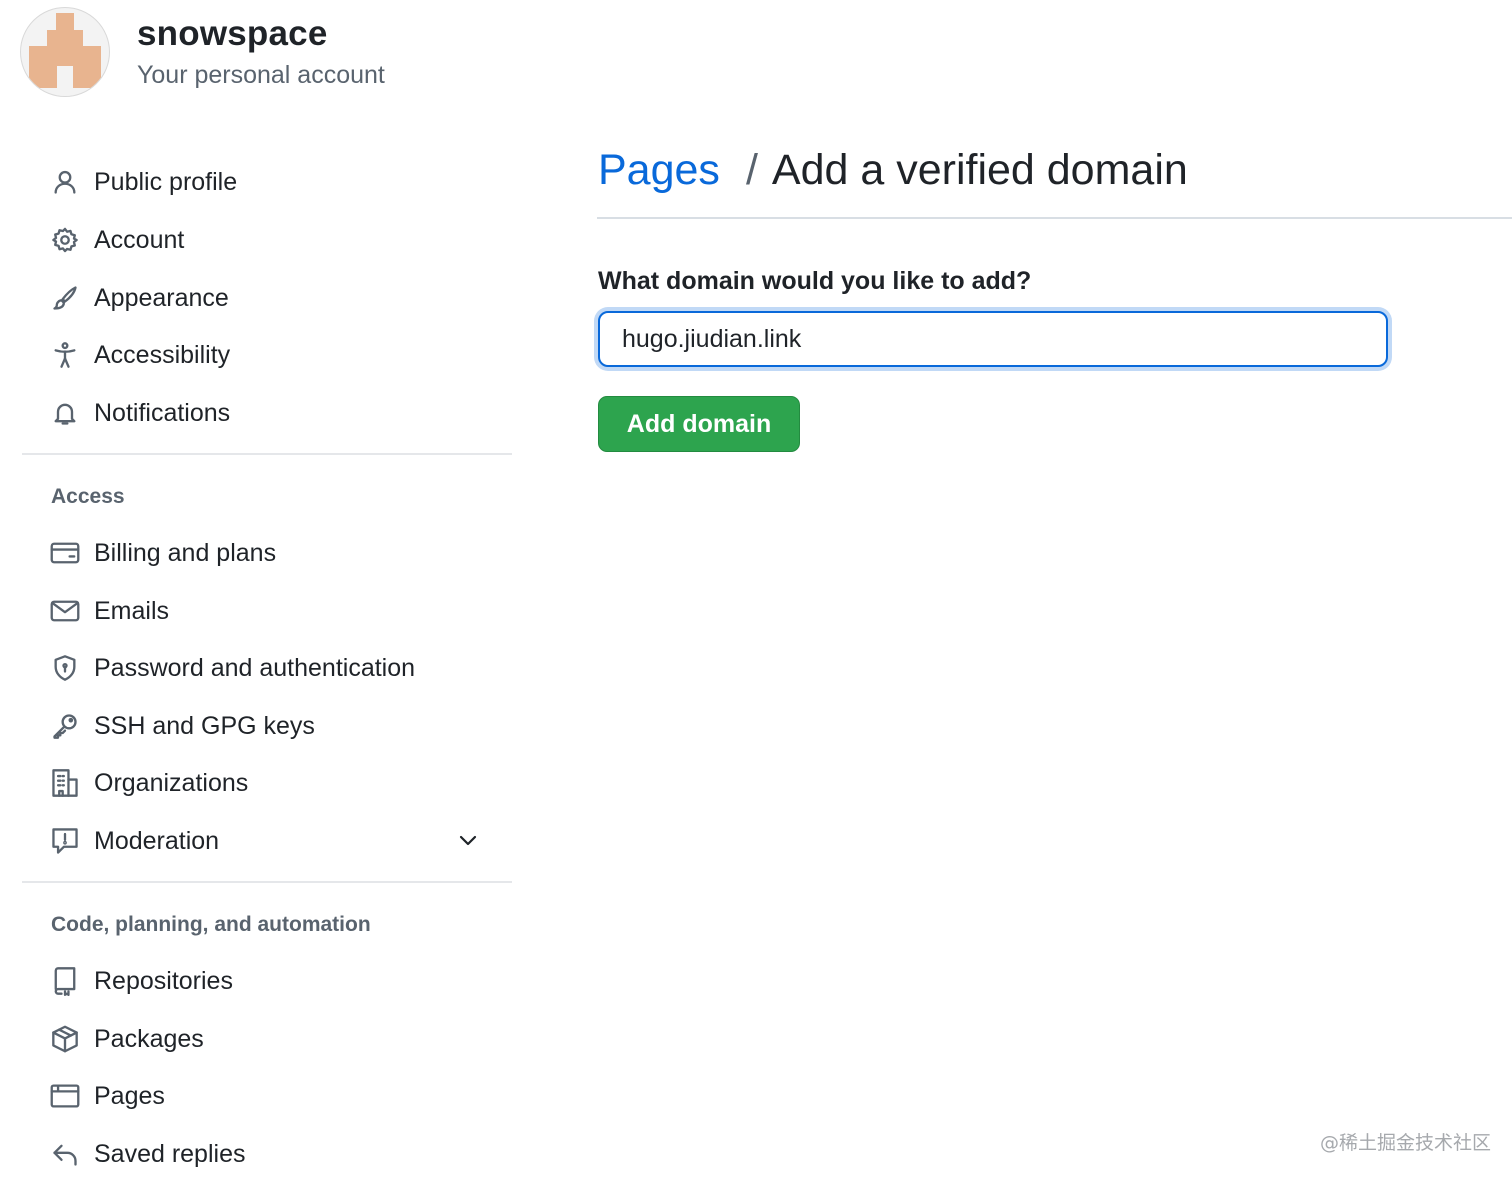 This screenshot has width=1512, height=1181. I want to click on sidebar-item-label: Accessibility, so click(162, 354).